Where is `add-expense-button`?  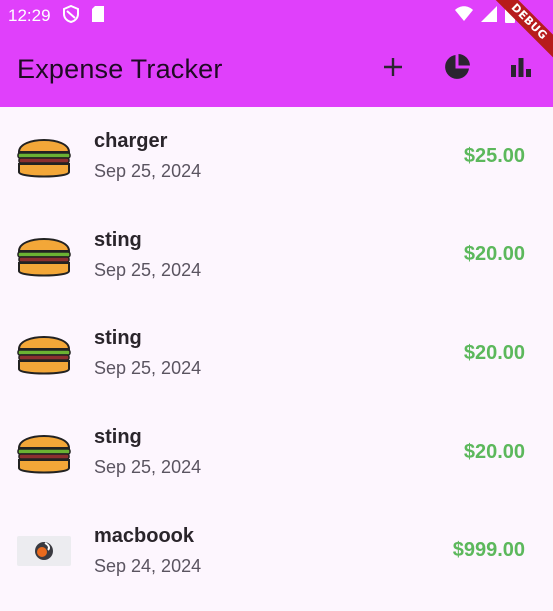
add-expense-button is located at coordinates (393, 70).